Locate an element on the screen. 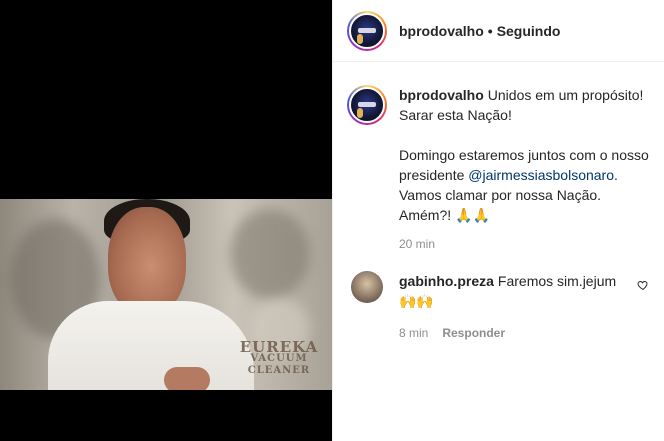 This screenshot has height=441, width=664. comment-meta: 8 min Responder is located at coordinates (508, 333).